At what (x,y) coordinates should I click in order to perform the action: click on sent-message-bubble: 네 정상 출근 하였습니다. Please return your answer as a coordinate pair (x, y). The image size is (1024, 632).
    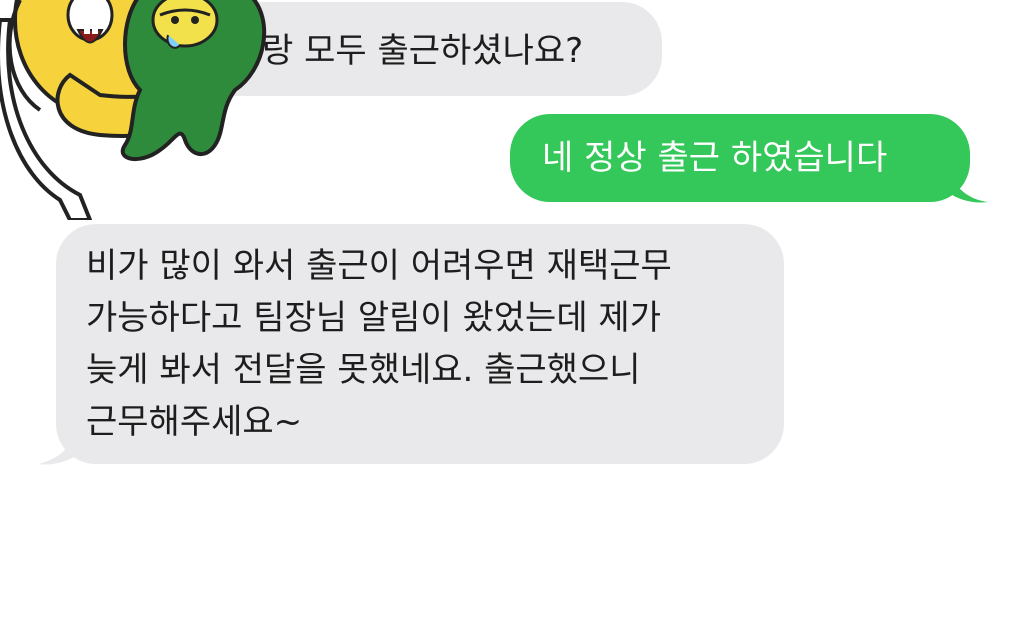
    Looking at the image, I should click on (740, 158).